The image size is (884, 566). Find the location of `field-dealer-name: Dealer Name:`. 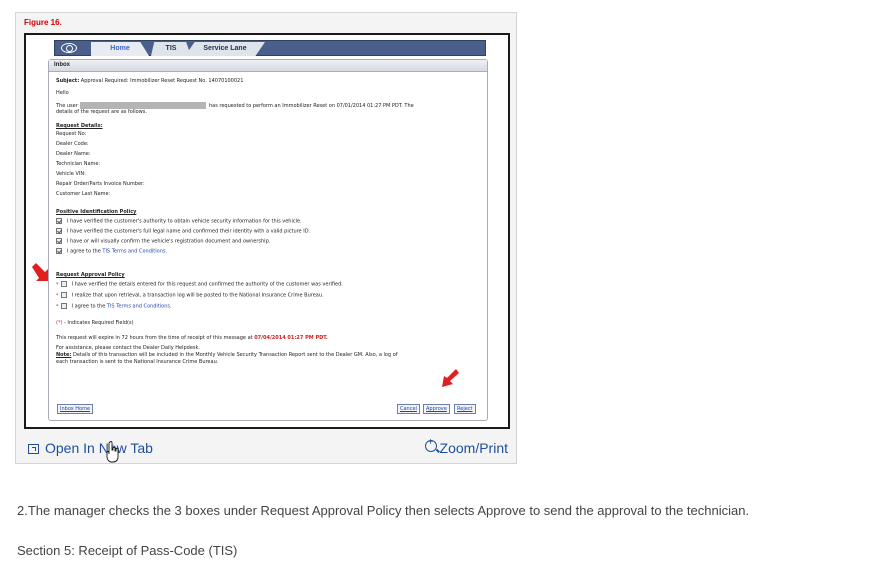

field-dealer-name: Dealer Name: is located at coordinates (73, 154).